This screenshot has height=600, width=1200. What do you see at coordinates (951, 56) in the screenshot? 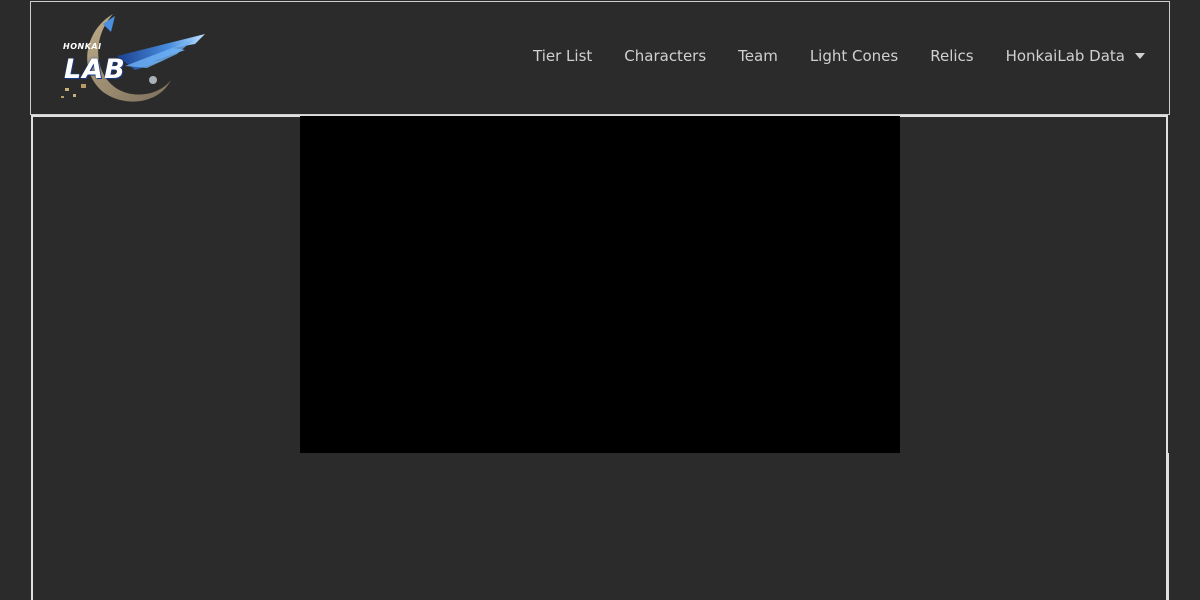
I see `nav-relics: Relics` at bounding box center [951, 56].